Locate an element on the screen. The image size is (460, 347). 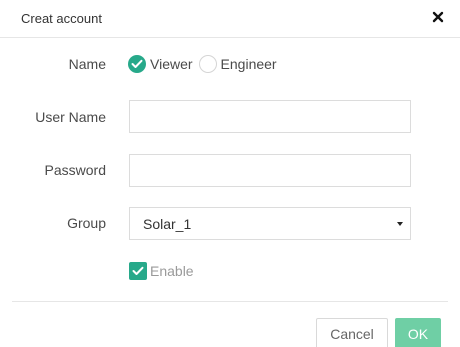
username-label: User Name is located at coordinates (70, 117).